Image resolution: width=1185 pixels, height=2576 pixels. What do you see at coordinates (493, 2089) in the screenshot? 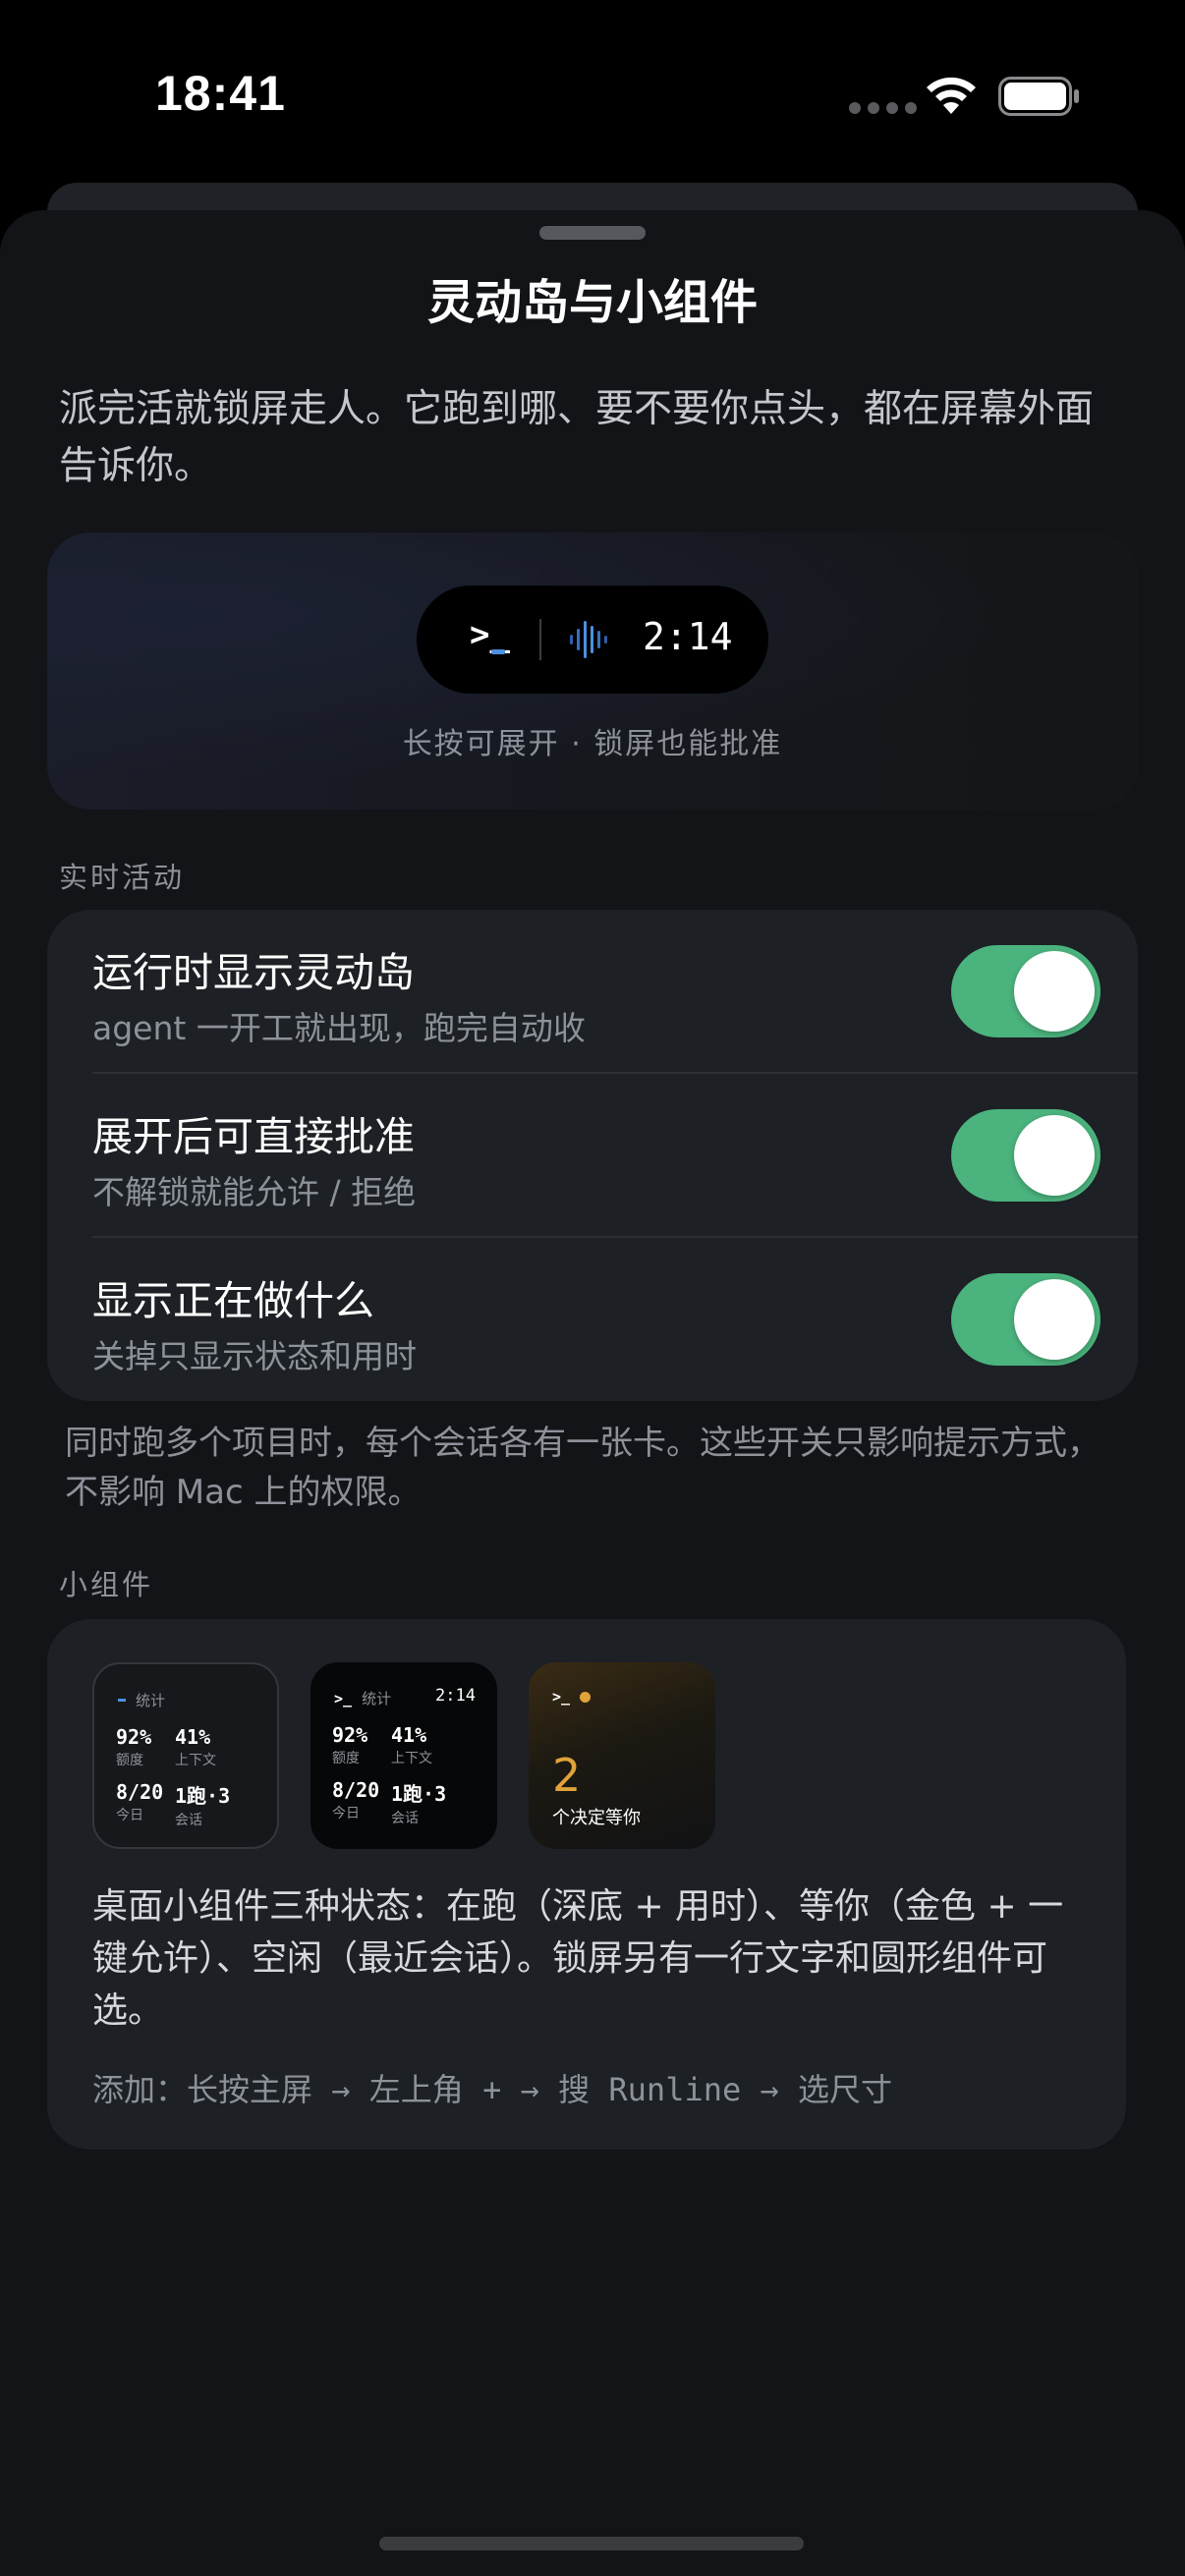
I see `widgets-howto: 添加：长按主屏 → 左上角 + → 搜 Runline → 选尺寸` at bounding box center [493, 2089].